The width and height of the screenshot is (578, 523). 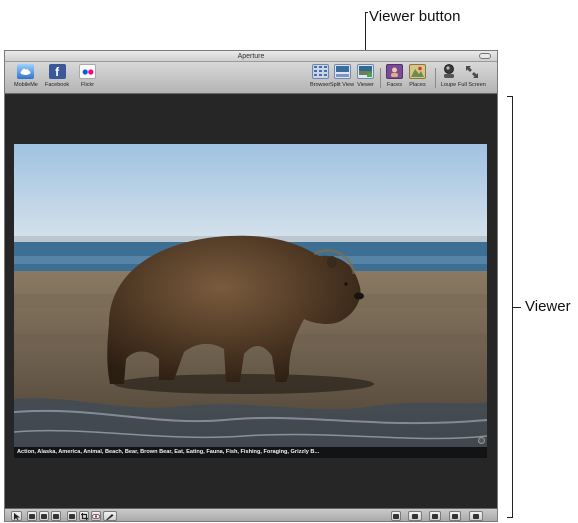 I want to click on brush-tool-button, so click(x=110, y=516).